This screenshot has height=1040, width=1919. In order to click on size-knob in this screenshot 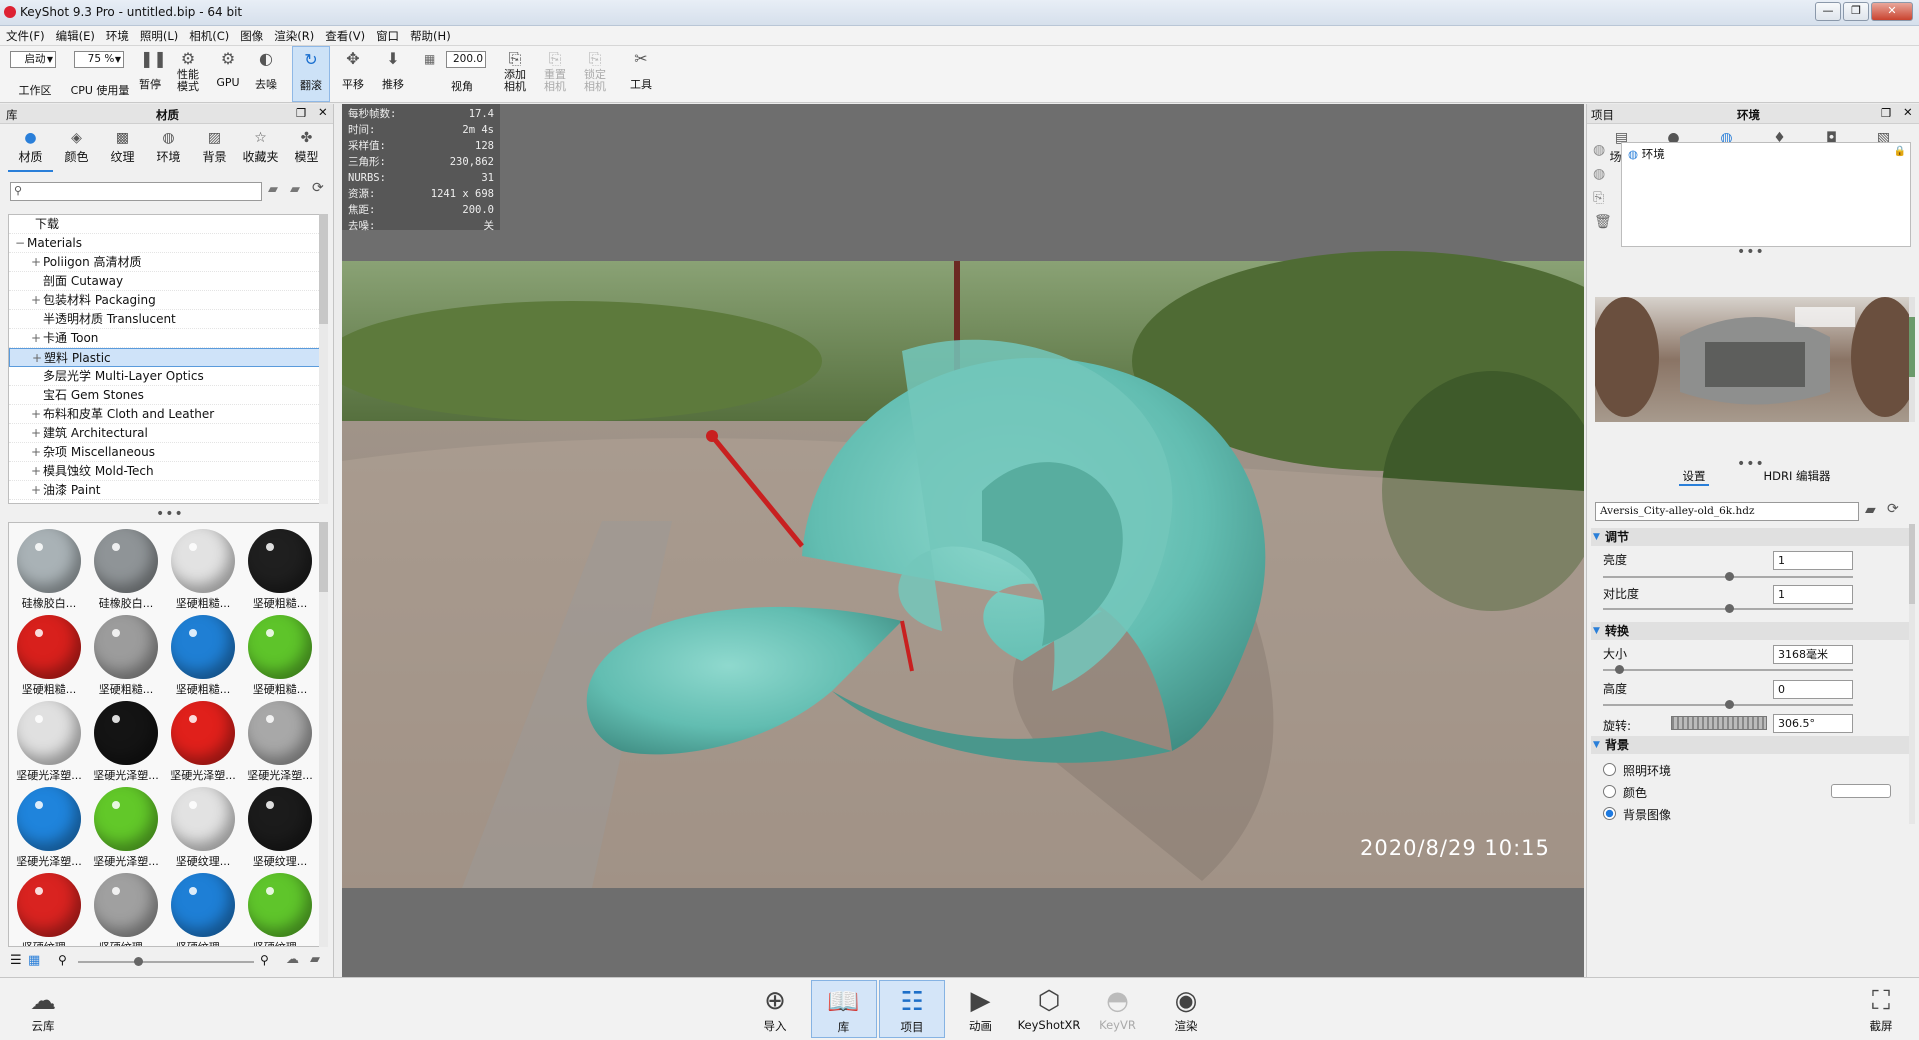, I will do `click(1619, 669)`.